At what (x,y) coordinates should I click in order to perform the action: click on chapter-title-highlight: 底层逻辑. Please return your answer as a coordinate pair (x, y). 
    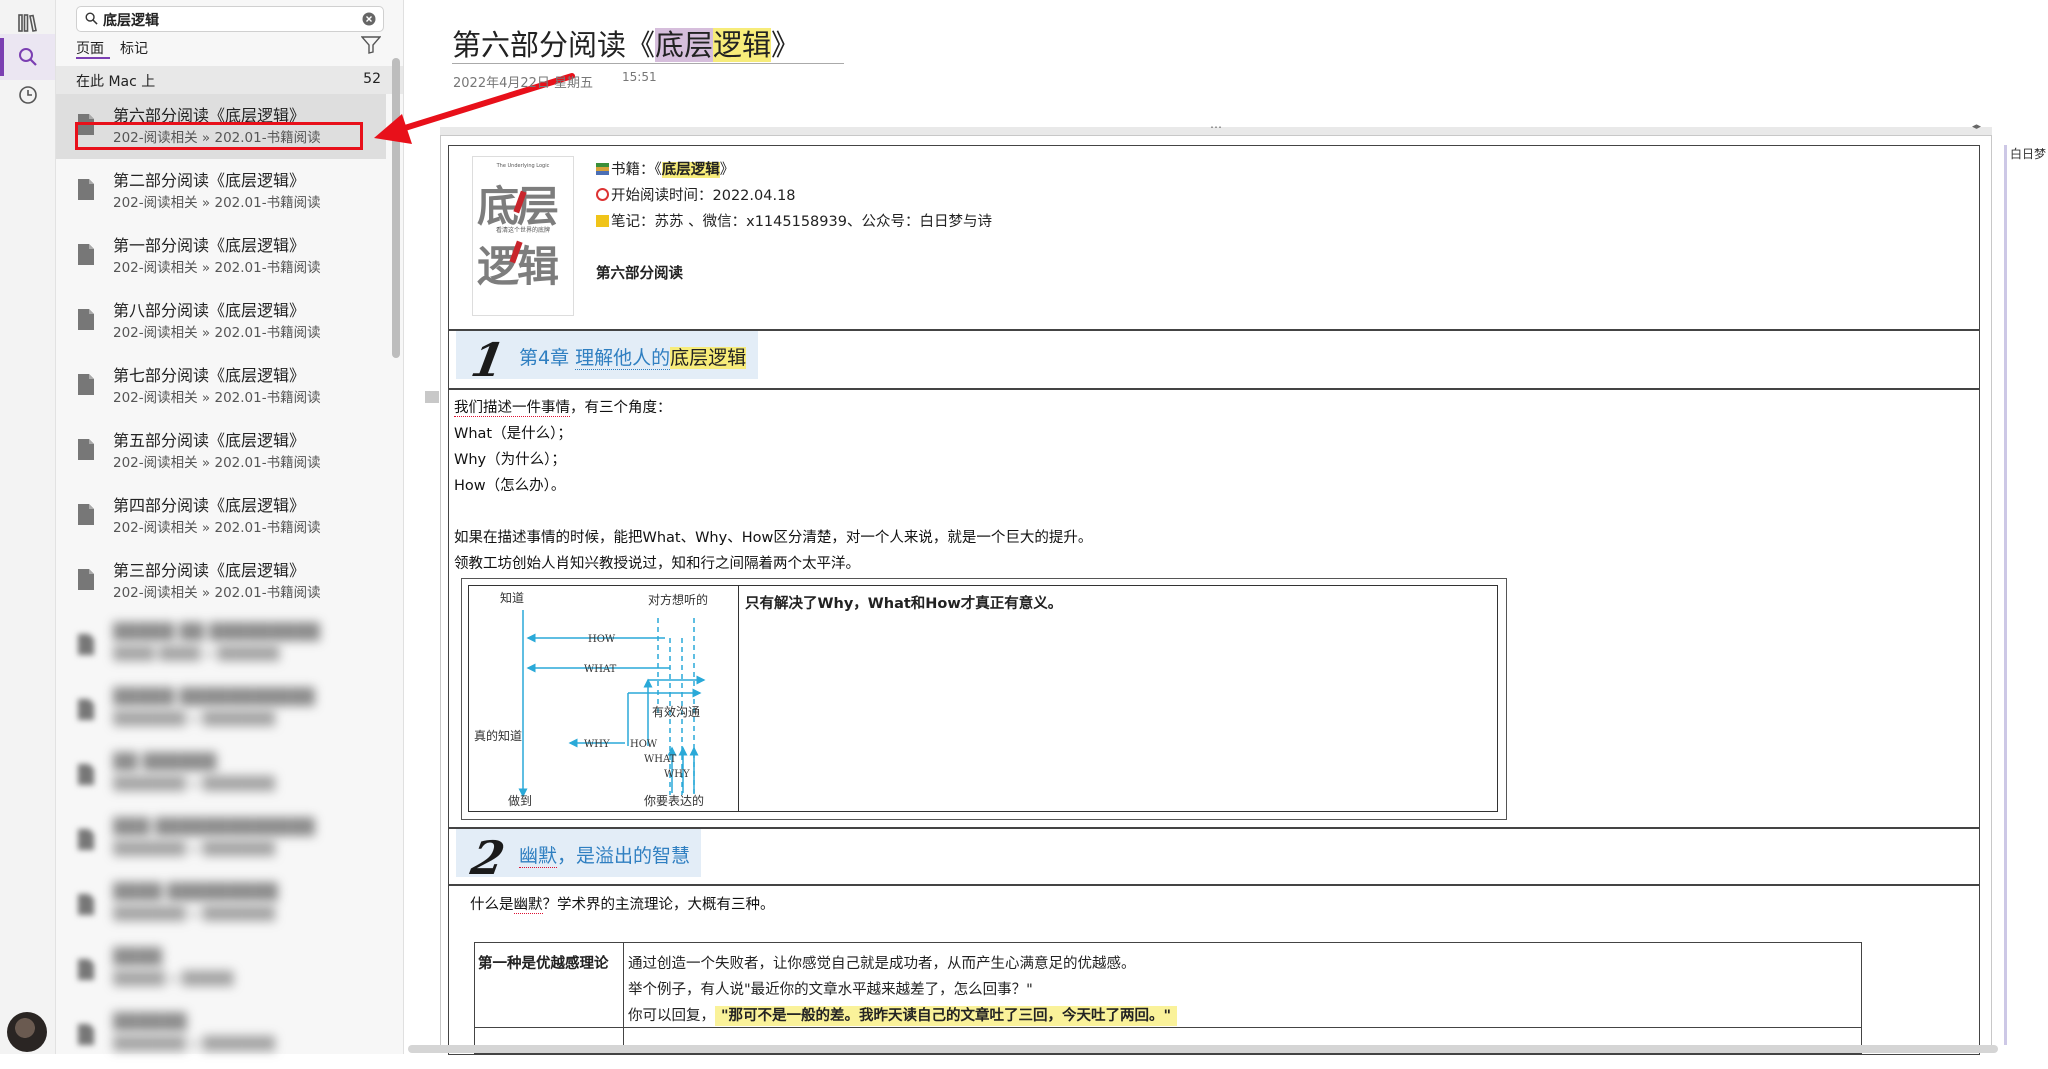
    Looking at the image, I should click on (708, 358).